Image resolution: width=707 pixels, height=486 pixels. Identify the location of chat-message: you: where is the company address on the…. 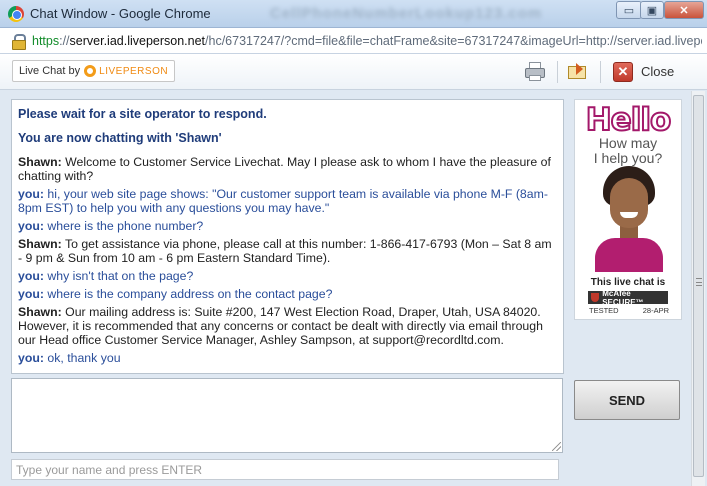
(287, 294).